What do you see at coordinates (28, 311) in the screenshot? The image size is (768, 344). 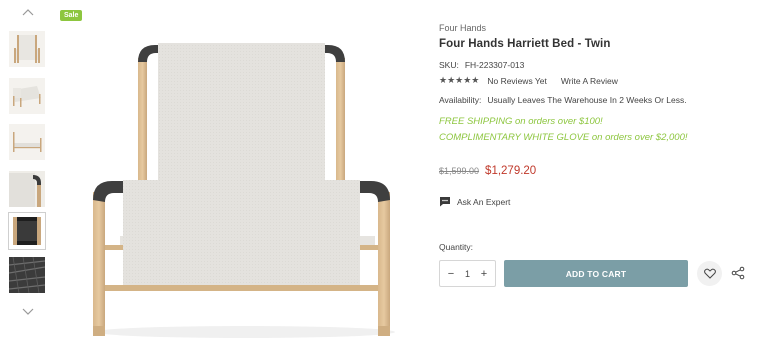 I see `chevron-down-icon` at bounding box center [28, 311].